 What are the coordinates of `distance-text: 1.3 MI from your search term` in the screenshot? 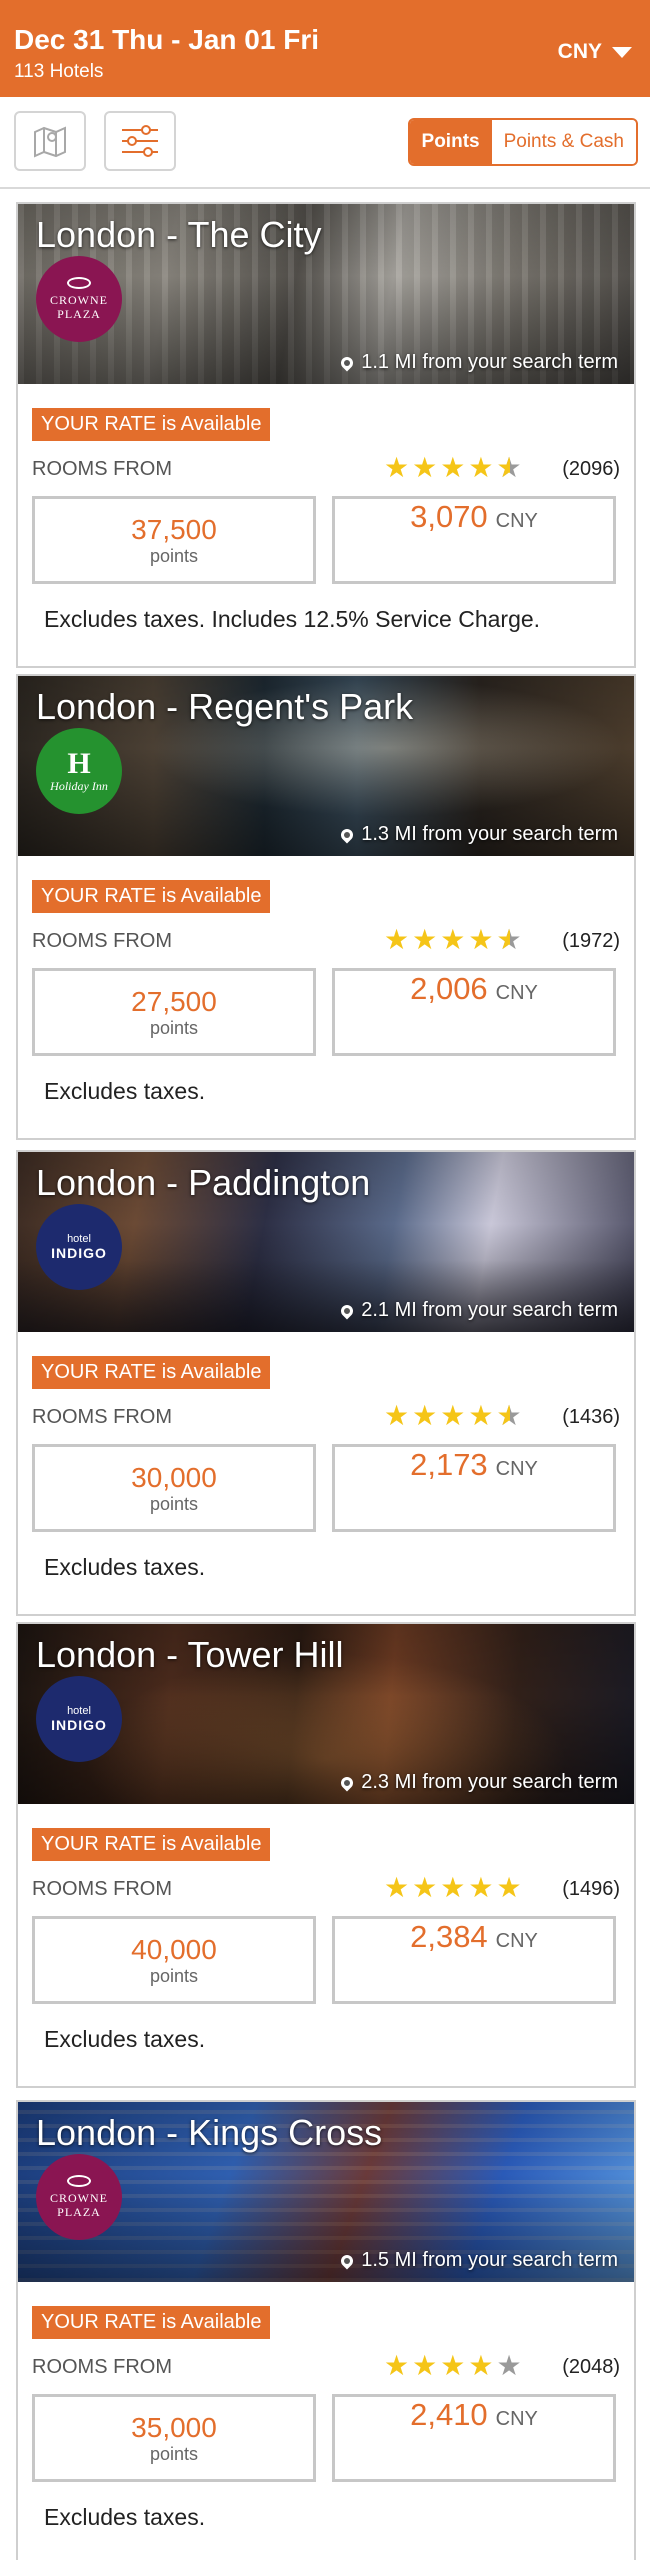 It's located at (489, 834).